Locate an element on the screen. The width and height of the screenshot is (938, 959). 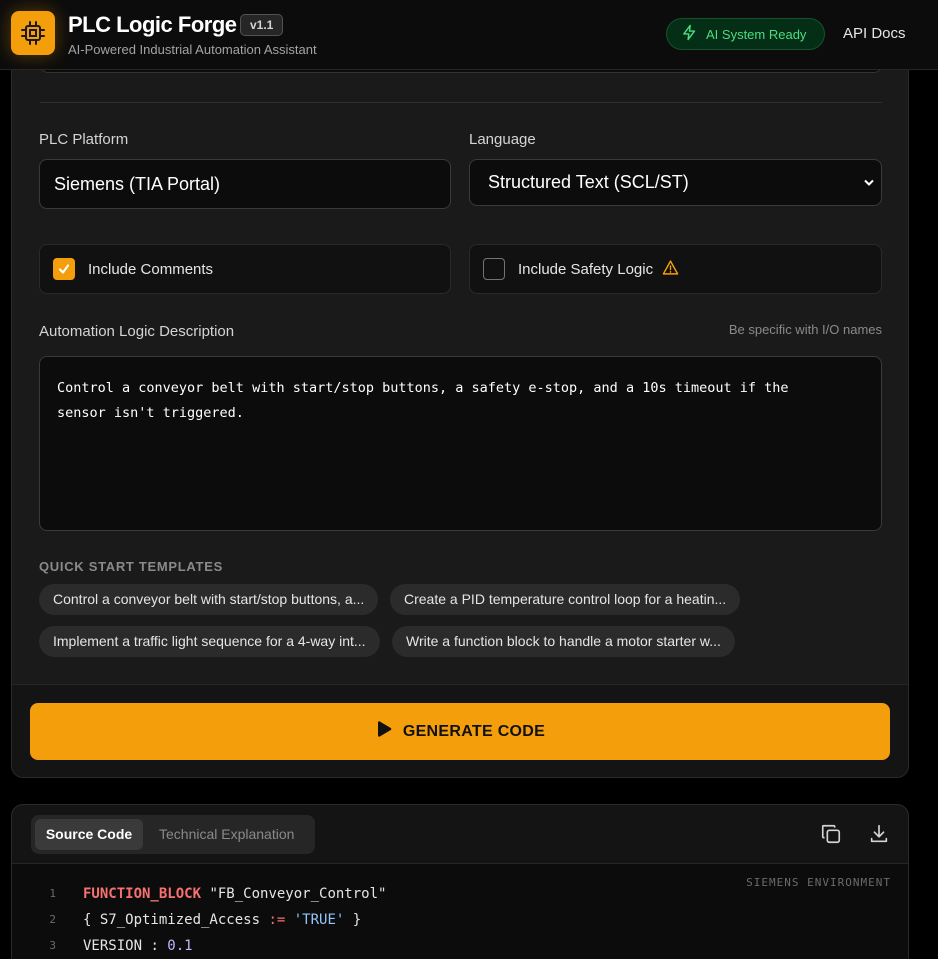
card-footer: GENERATE CODE is located at coordinates (460, 730).